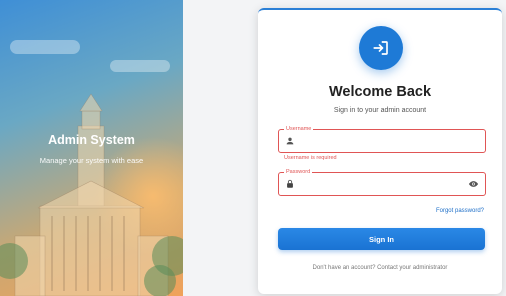 The height and width of the screenshot is (296, 506). I want to click on sign-in-button: Sign In, so click(381, 239).